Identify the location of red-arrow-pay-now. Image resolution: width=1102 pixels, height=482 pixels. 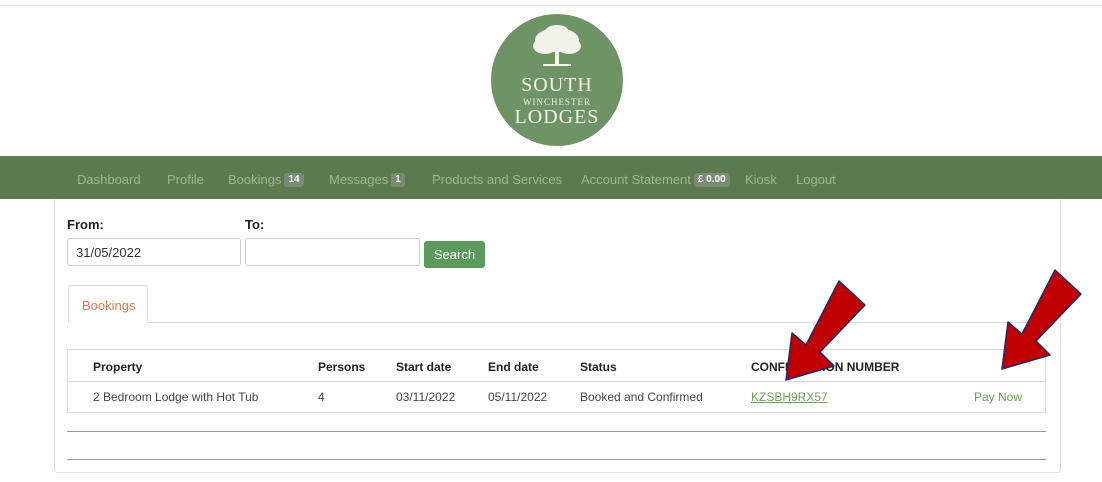
(1041, 319).